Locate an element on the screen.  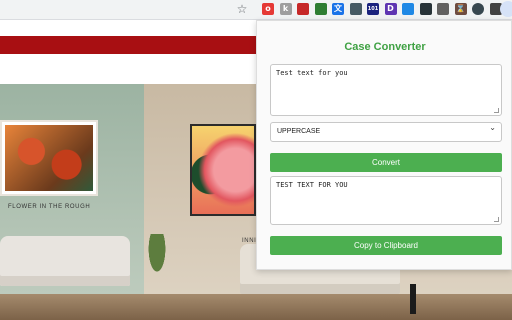
painting-frame-left is located at coordinates (49, 158).